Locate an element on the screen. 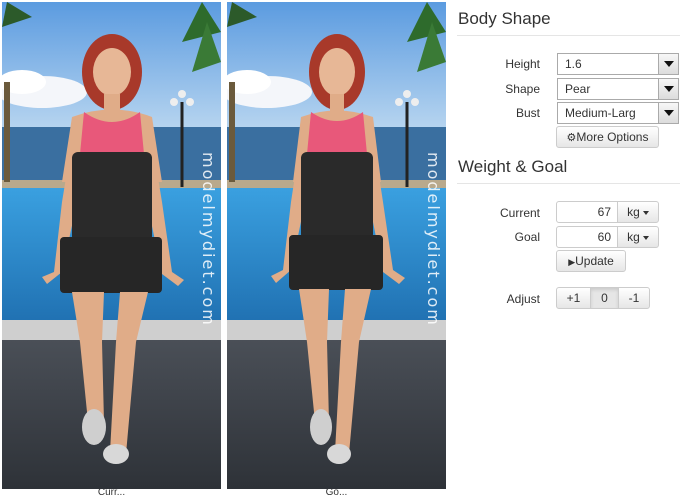  weight-goal-heading: Weight & Goal is located at coordinates (513, 166).